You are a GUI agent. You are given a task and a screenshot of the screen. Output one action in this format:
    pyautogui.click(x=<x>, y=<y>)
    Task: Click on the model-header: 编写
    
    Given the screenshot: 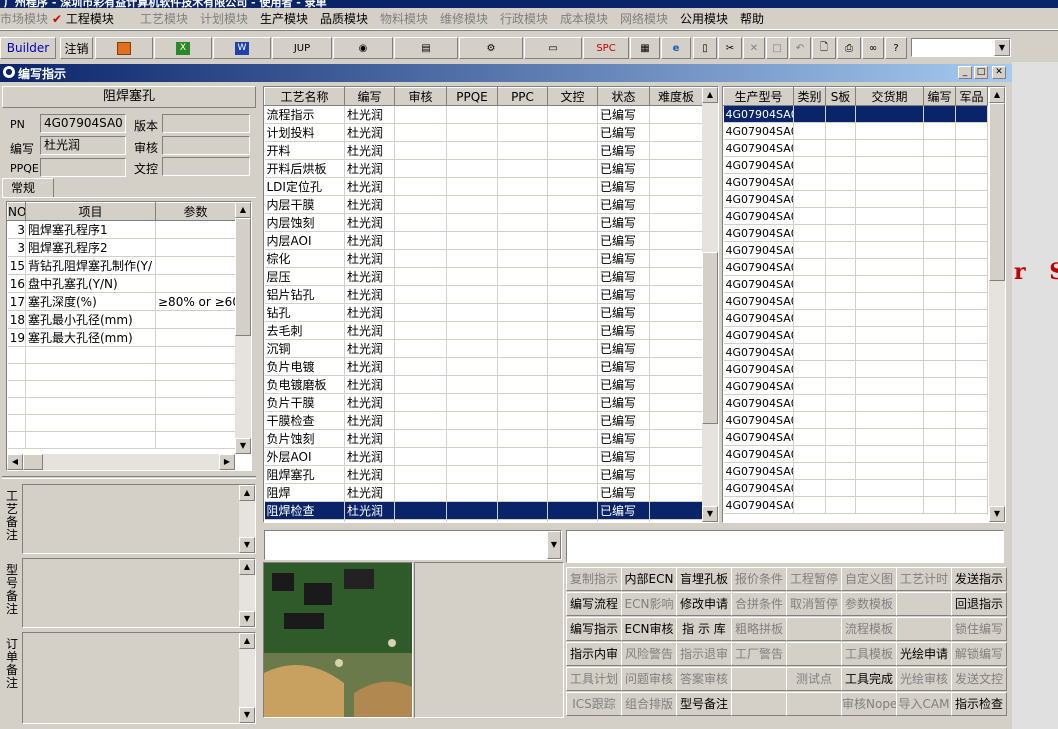 What is the action you would take?
    pyautogui.click(x=939, y=96)
    